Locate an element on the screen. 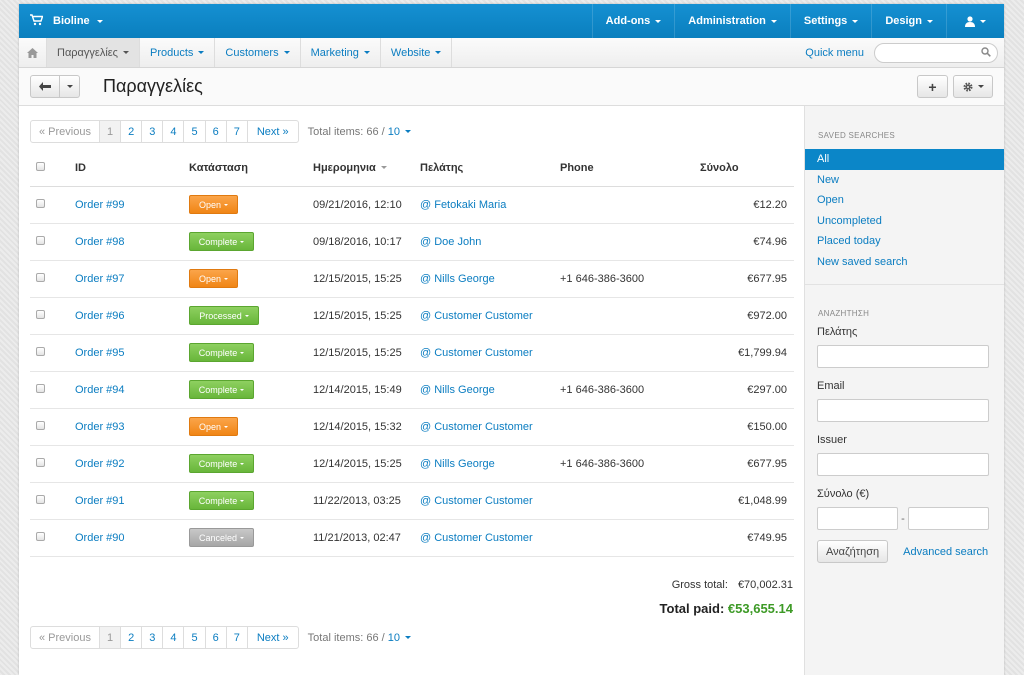 The width and height of the screenshot is (1024, 675). order-link: Order #91 is located at coordinates (100, 501).